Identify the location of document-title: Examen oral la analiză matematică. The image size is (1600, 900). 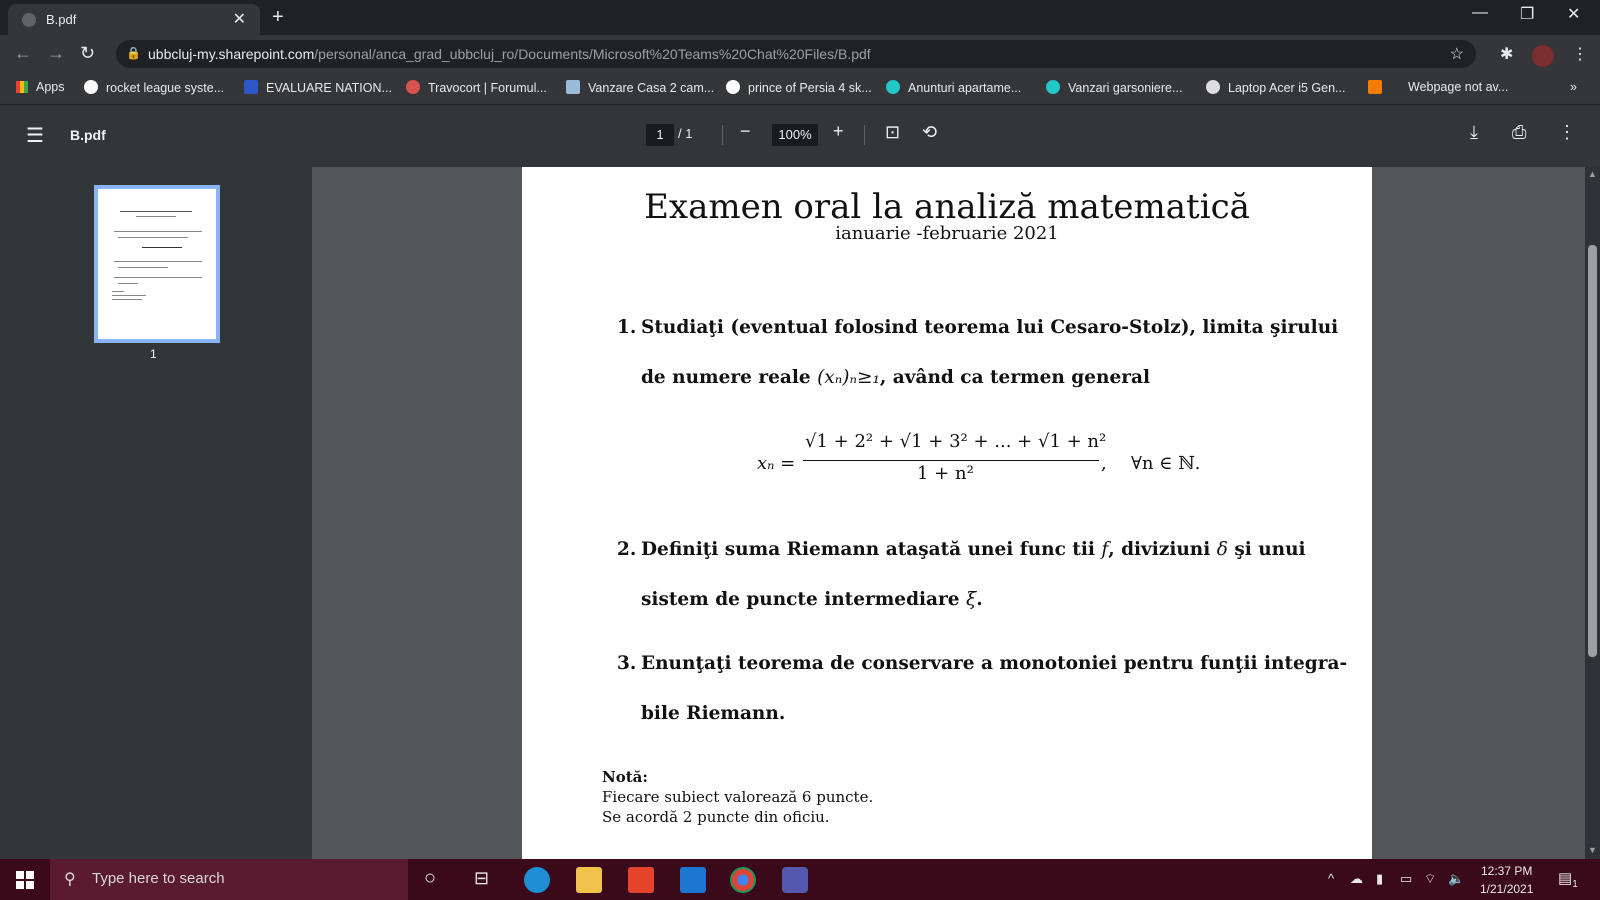
(947, 207).